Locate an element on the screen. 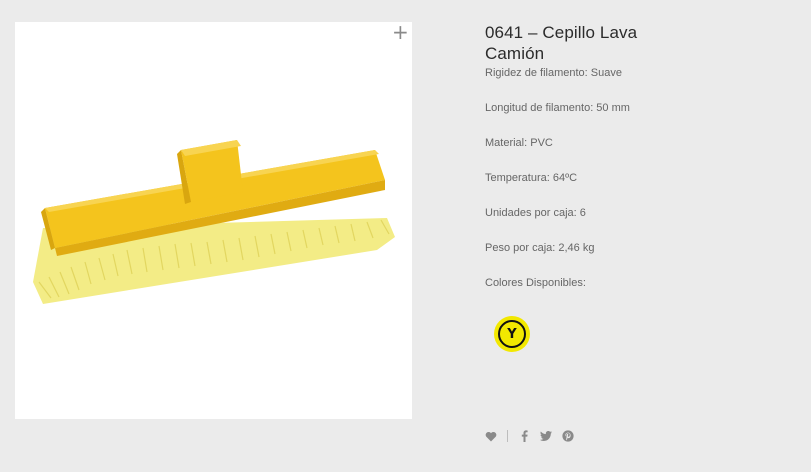  spec-material: Material: PVC is located at coordinates (519, 143).